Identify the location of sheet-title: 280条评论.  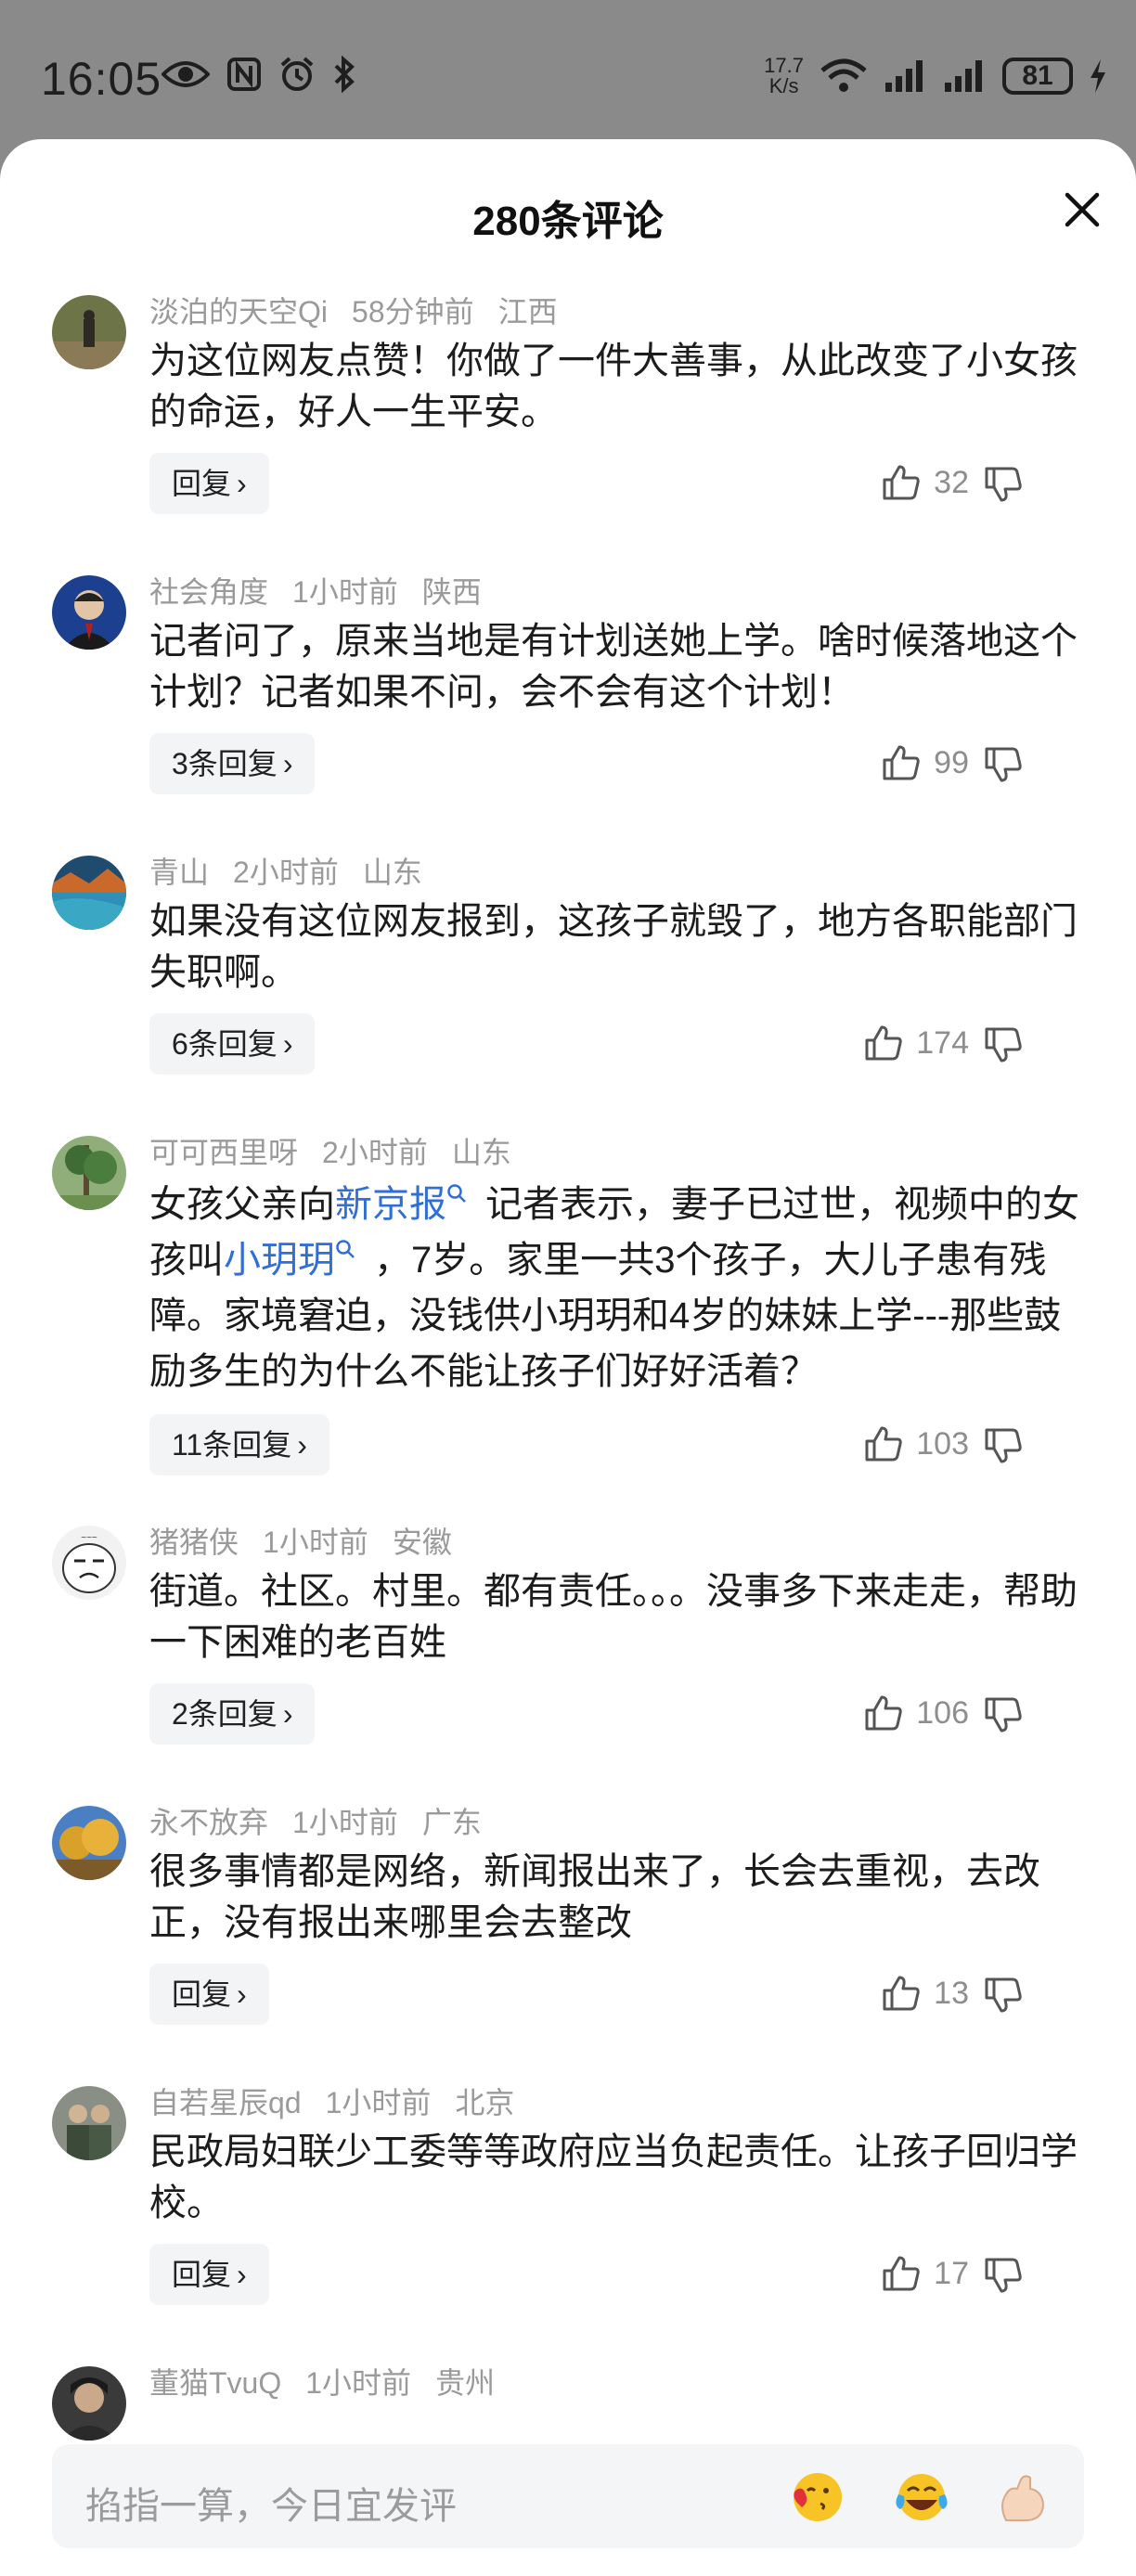
(568, 221).